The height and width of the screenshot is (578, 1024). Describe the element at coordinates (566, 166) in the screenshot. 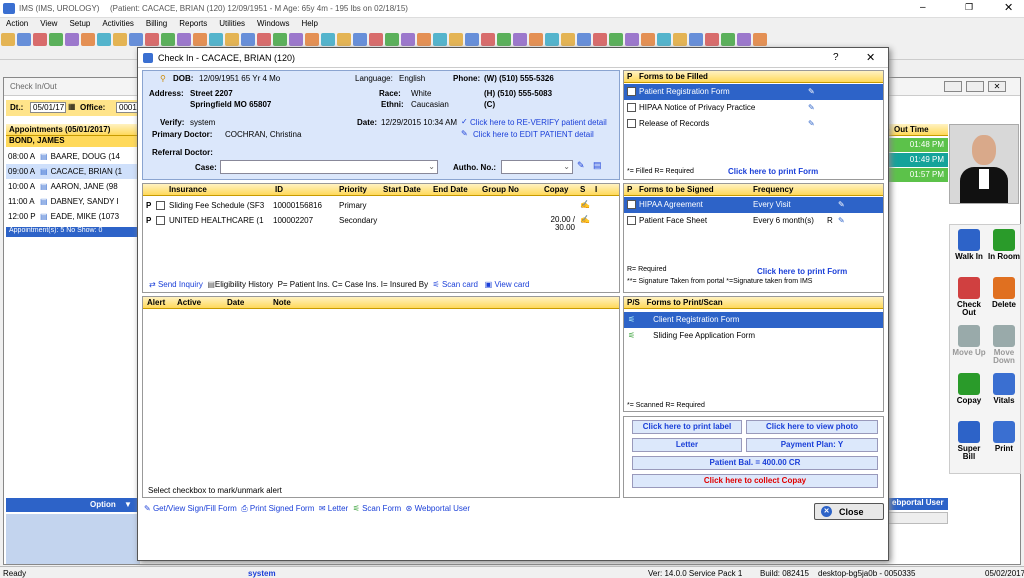

I see `autho-dropdown-icon: ⌄` at that location.